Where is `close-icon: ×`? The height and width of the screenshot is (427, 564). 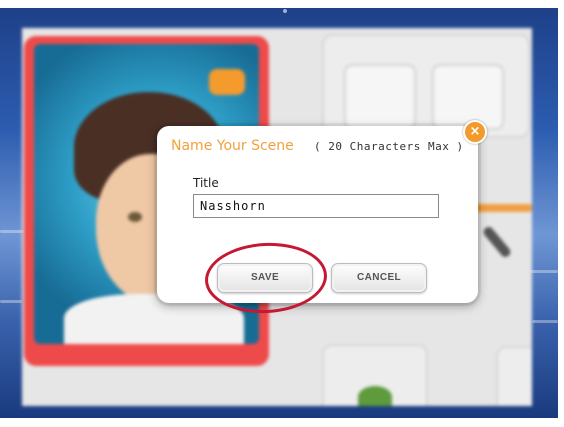 close-icon: × is located at coordinates (475, 132).